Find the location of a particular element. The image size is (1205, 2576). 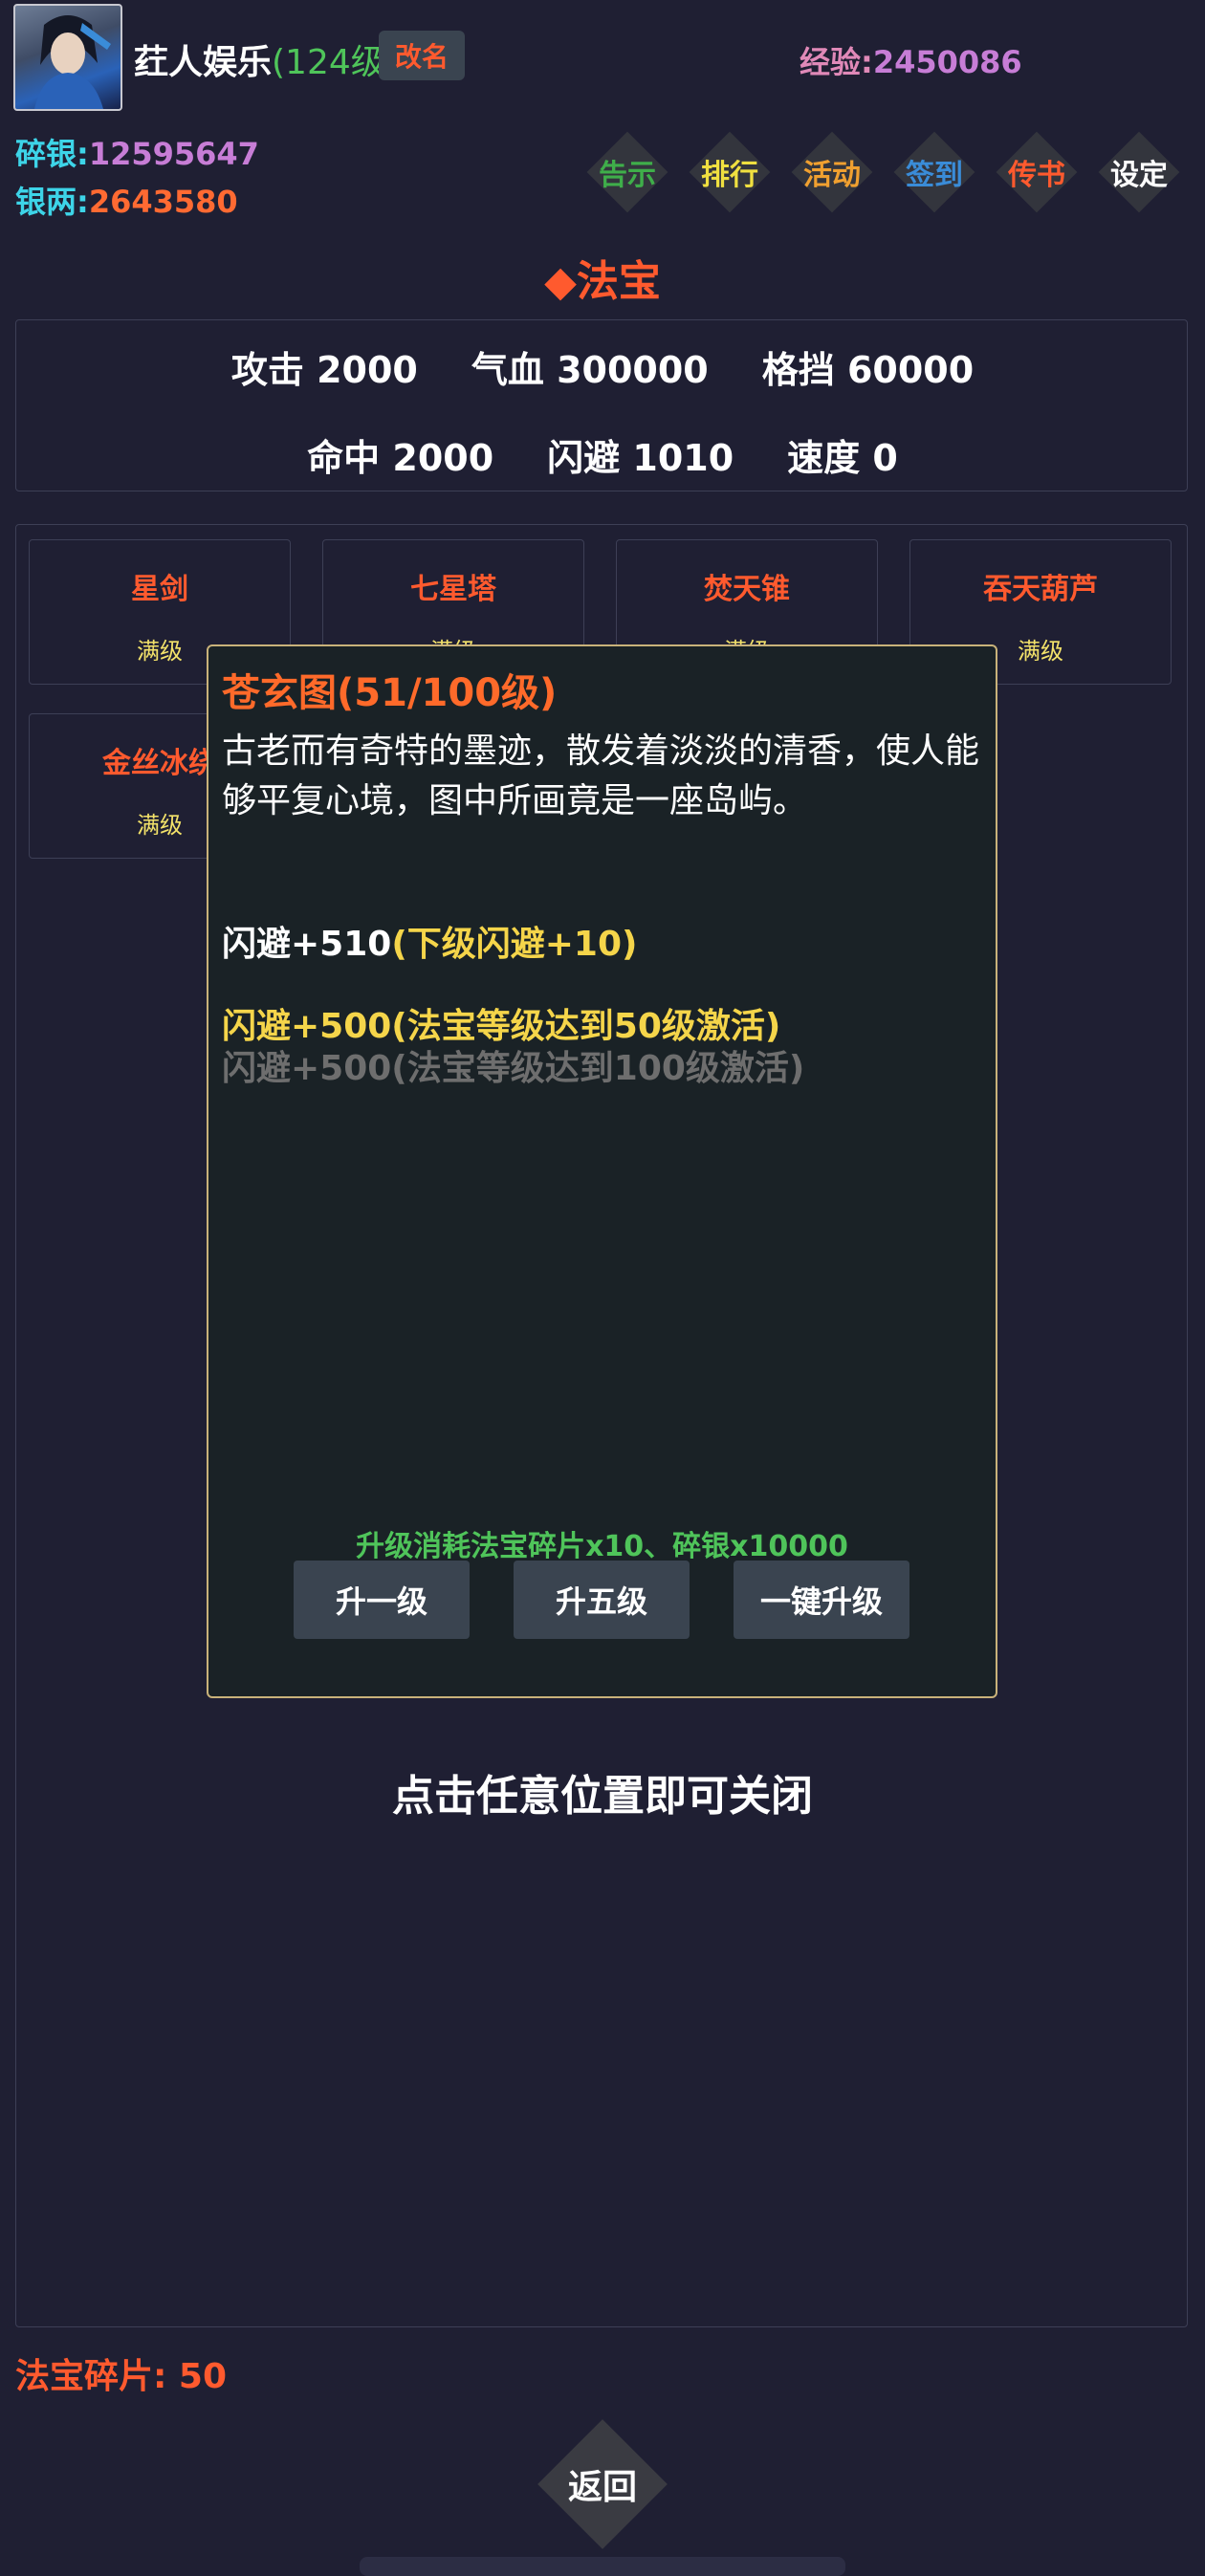

money-display: 银两:2643580 is located at coordinates (127, 200).